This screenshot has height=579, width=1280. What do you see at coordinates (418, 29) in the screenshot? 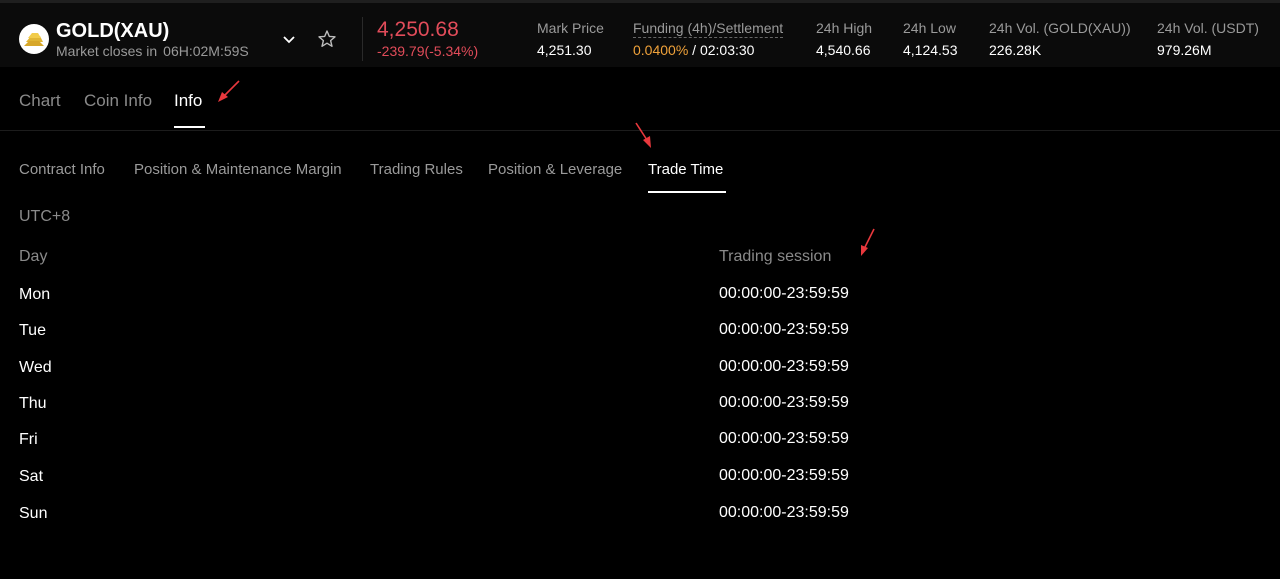
I see `last-price: 4,250.68` at bounding box center [418, 29].